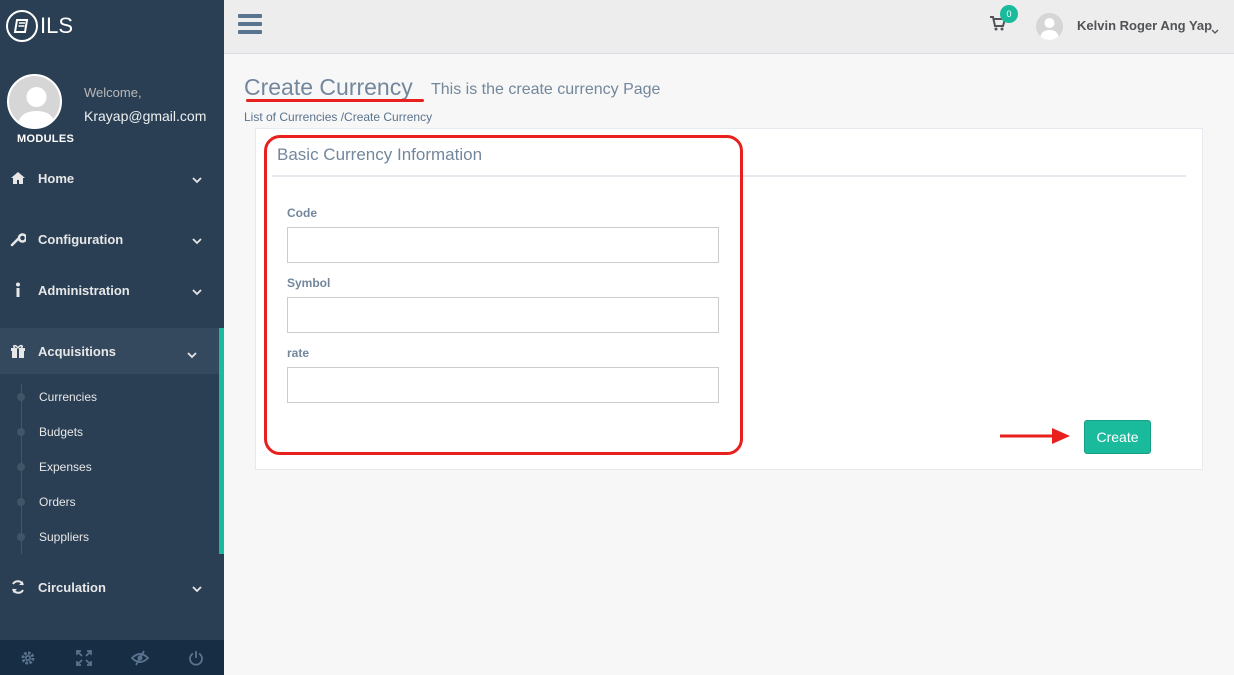 The width and height of the screenshot is (1234, 675). I want to click on section-title: MODULES, so click(46, 139).